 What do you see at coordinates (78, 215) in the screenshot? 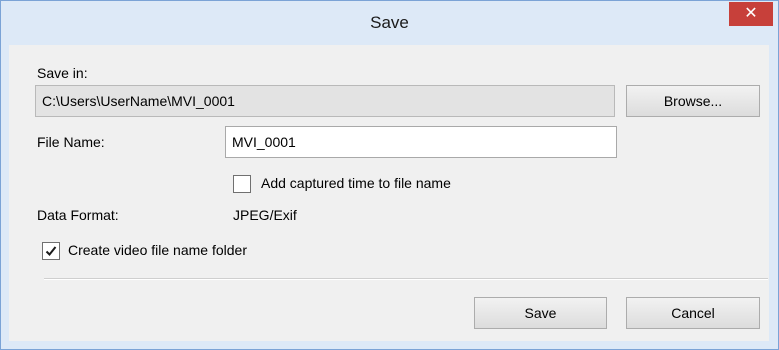
I see `data-format-label: Data Format:` at bounding box center [78, 215].